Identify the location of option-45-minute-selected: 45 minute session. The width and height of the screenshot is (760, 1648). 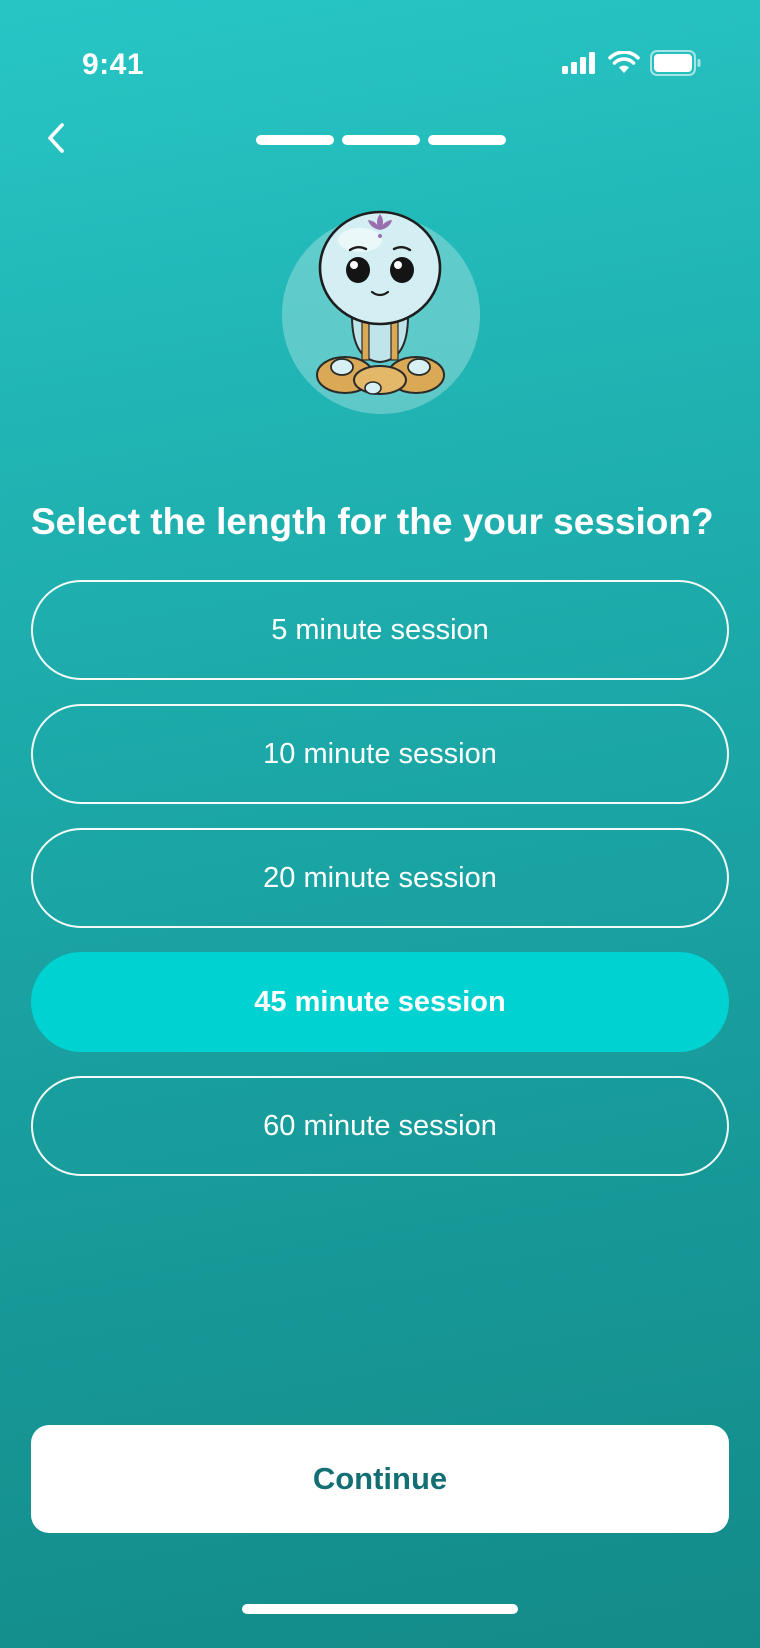
(380, 1002).